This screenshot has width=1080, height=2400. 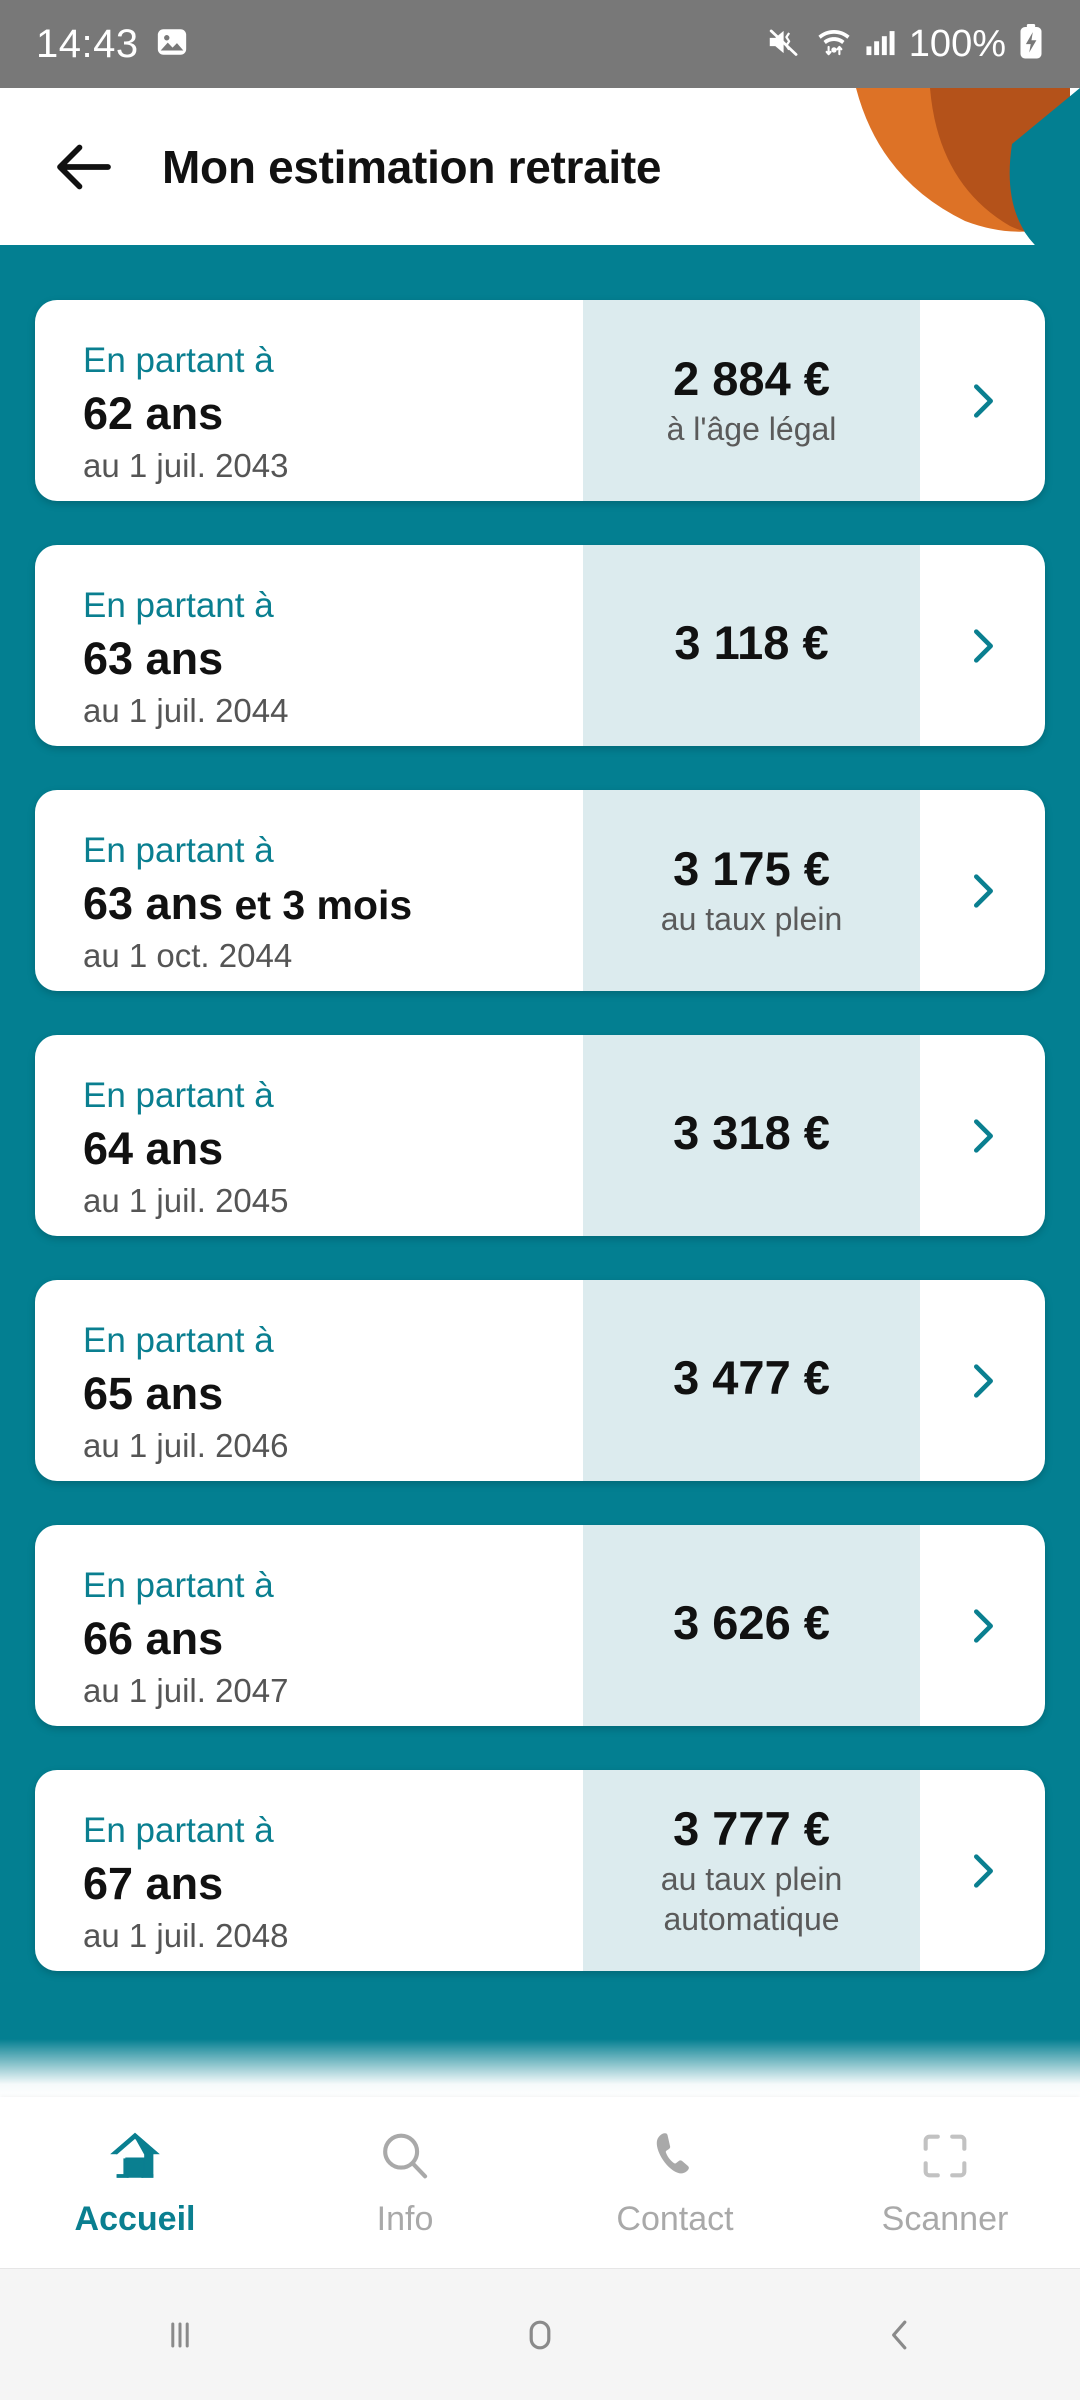 What do you see at coordinates (1031, 44) in the screenshot?
I see `battery-charging-icon` at bounding box center [1031, 44].